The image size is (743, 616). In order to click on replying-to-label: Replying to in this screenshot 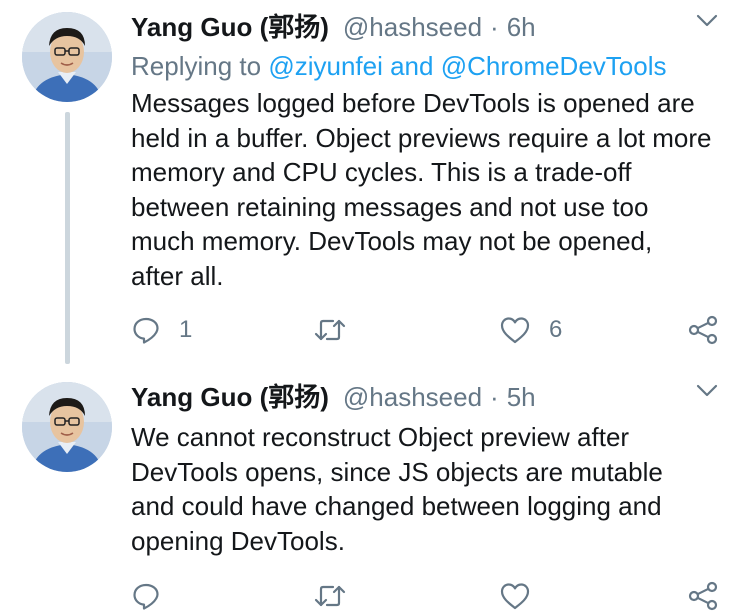, I will do `click(196, 66)`.